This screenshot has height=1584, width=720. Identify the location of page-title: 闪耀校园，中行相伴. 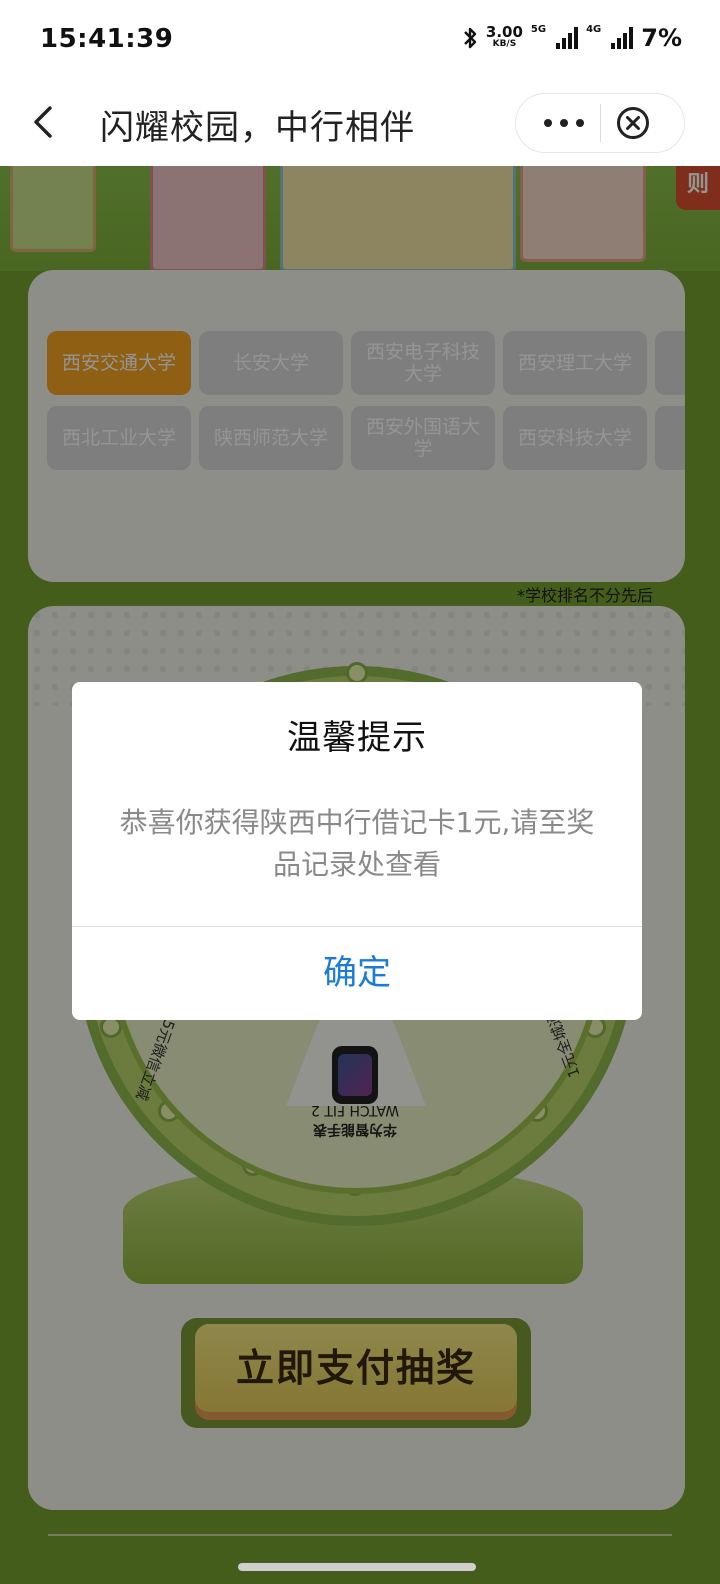
(257, 128).